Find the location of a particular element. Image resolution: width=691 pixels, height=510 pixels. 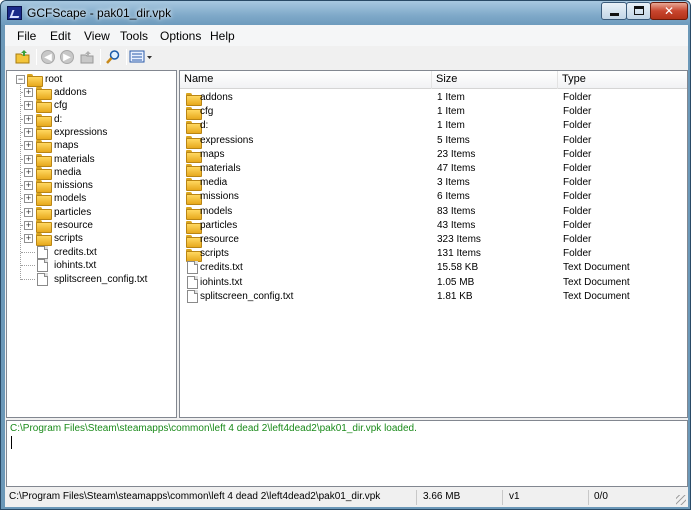

toolbar-separator is located at coordinates (100, 57).